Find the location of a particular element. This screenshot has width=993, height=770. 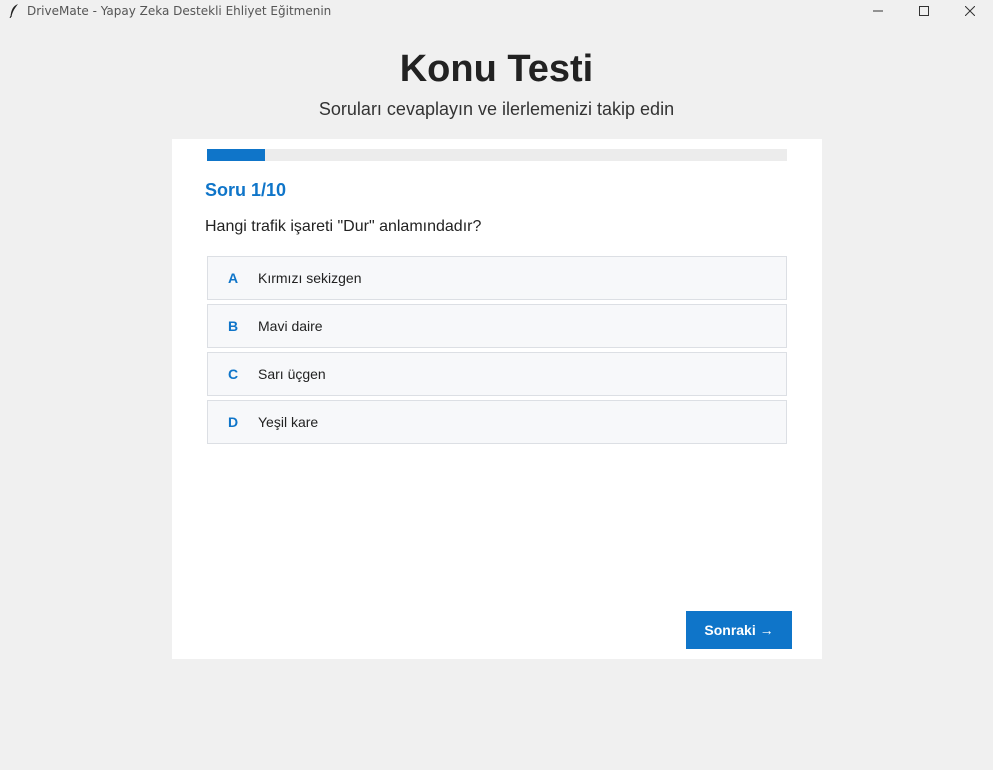

window-controls is located at coordinates (924, 11).